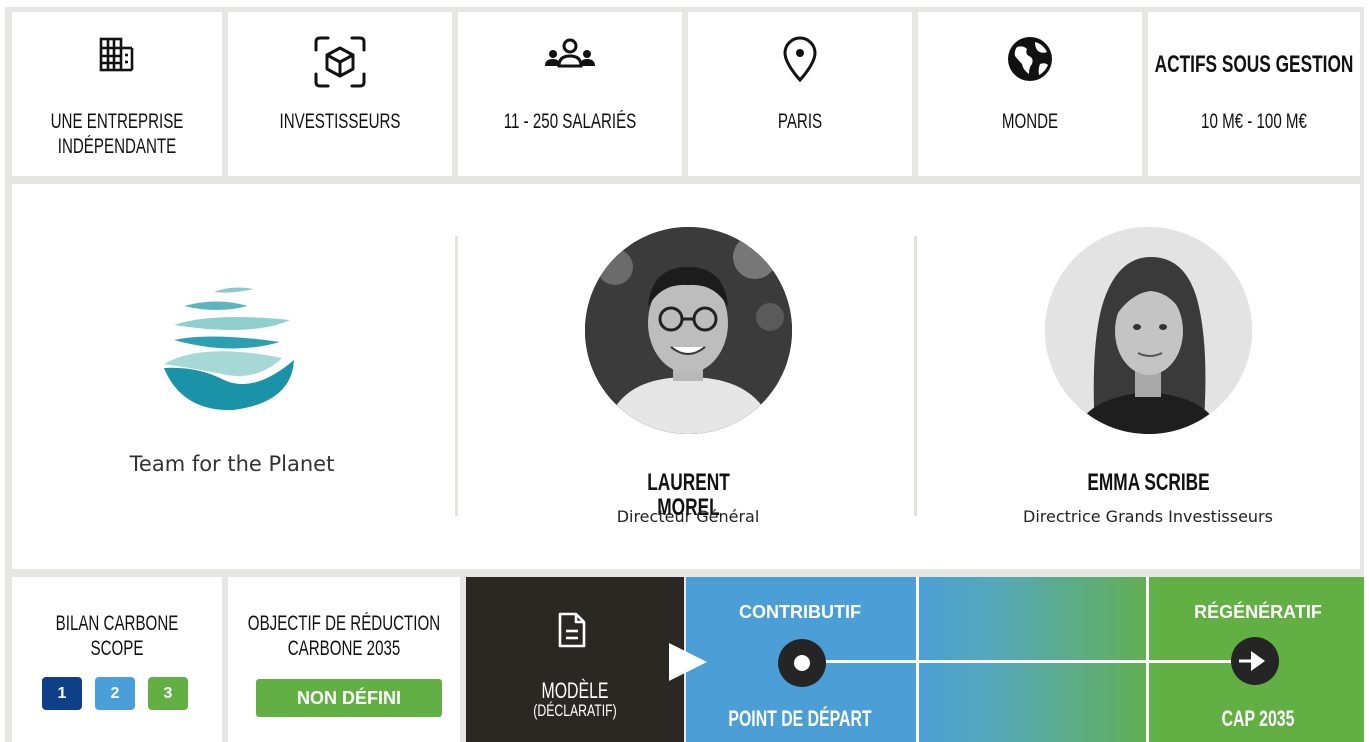  Describe the element at coordinates (1254, 121) in the screenshot. I see `assets-value: 10 M€ - 100 M€` at that location.